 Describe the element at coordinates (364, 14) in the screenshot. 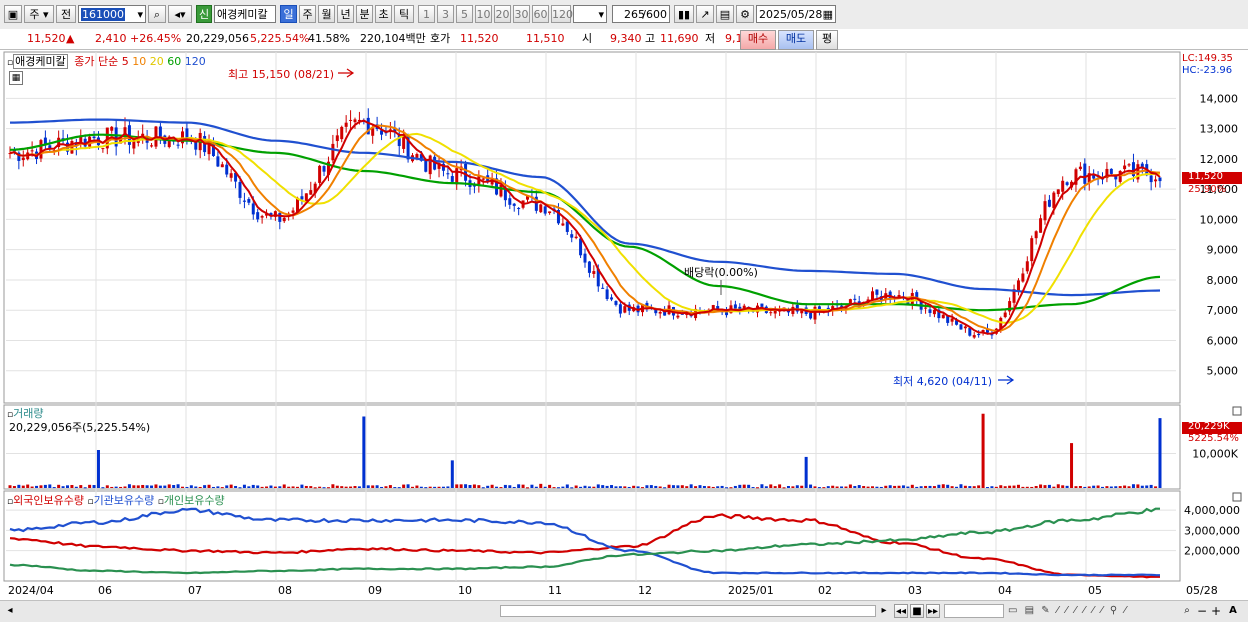

I see `period-minute: 분` at that location.